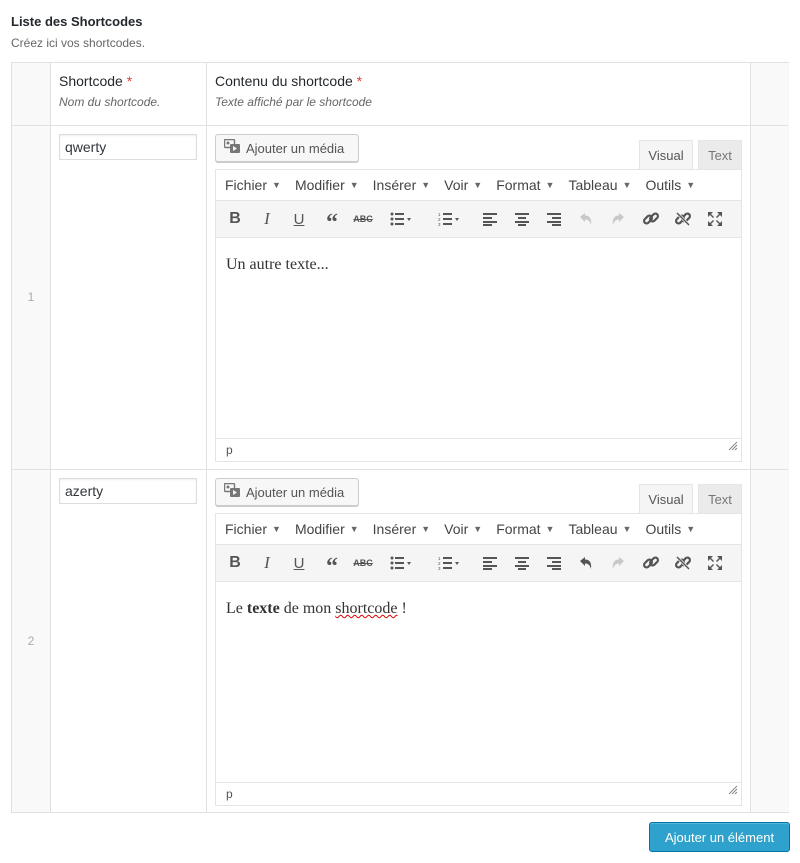 The height and width of the screenshot is (863, 800). Describe the element at coordinates (31, 641) in the screenshot. I see `row-number: 2` at that location.